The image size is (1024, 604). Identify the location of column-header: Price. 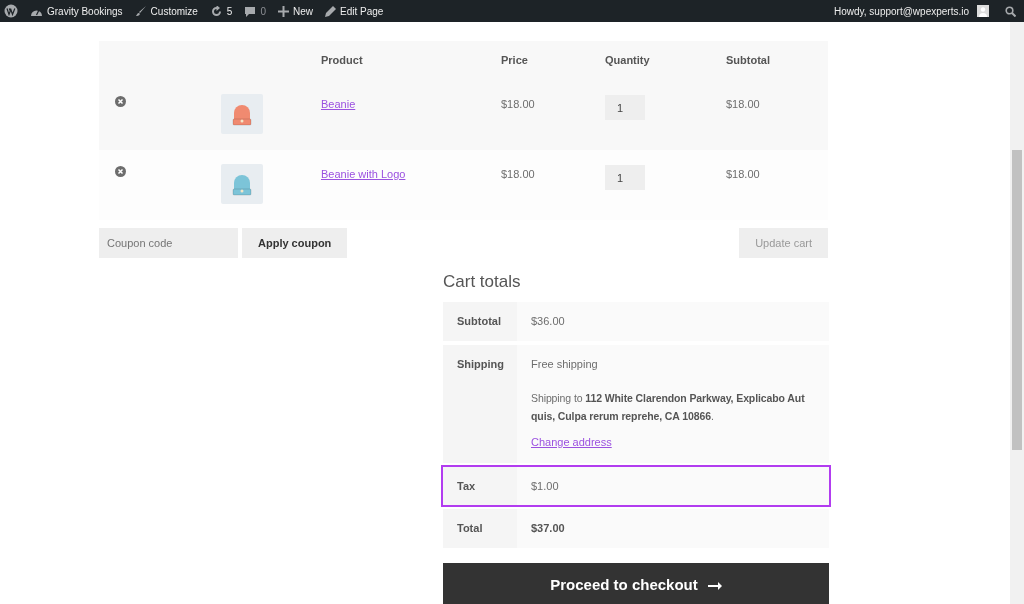
(514, 61).